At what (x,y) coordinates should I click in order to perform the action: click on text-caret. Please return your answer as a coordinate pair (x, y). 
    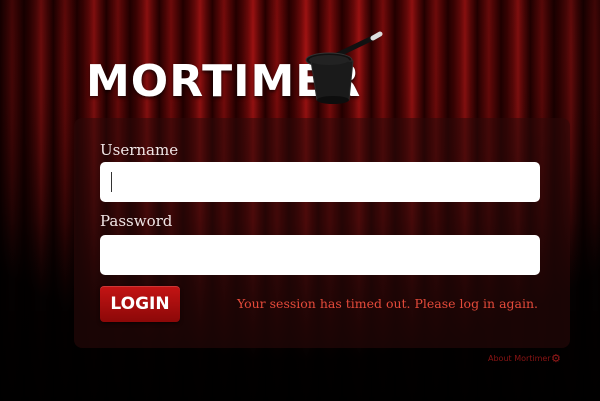
    Looking at the image, I should click on (111, 182).